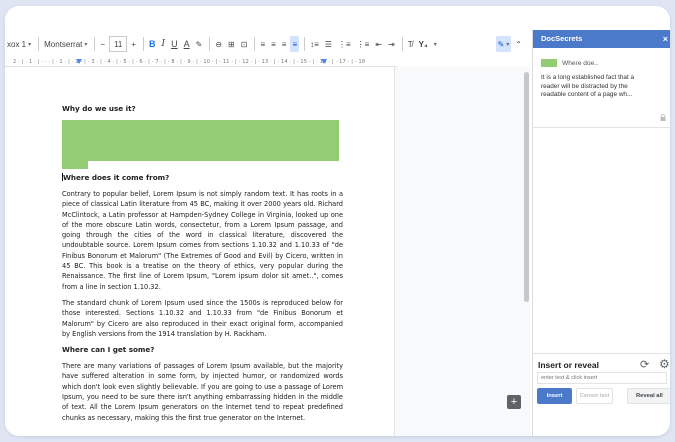  What do you see at coordinates (231, 44) in the screenshot?
I see `comment-icon: ⊞` at bounding box center [231, 44].